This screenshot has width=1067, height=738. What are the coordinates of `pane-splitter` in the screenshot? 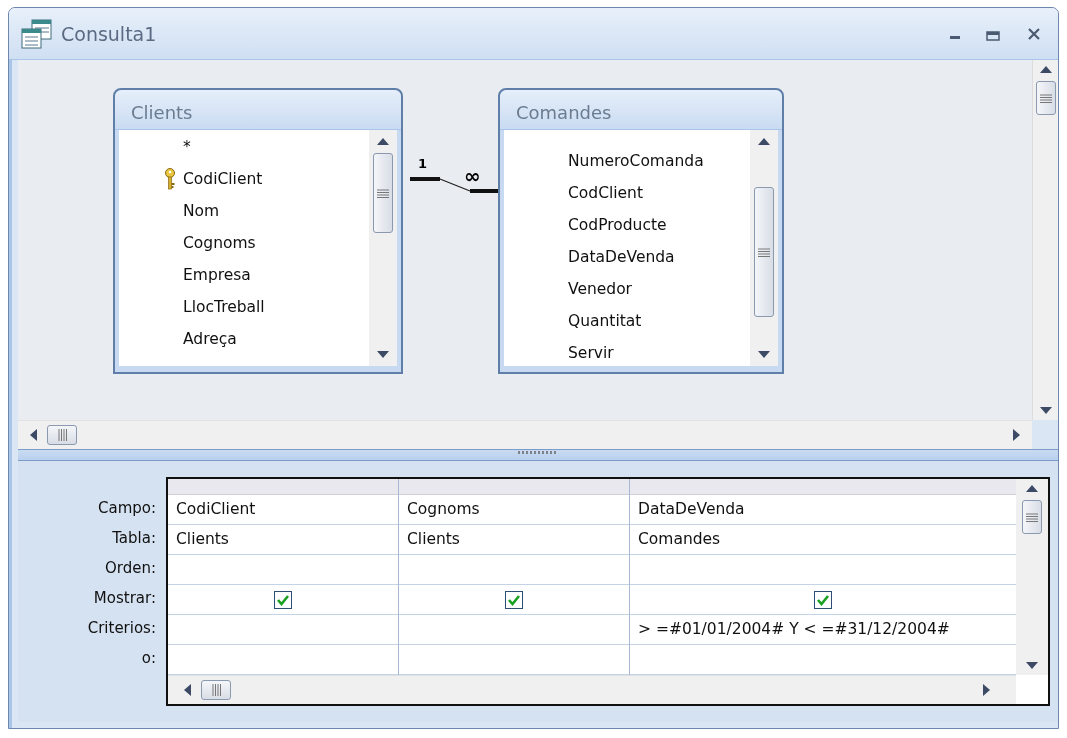 It's located at (538, 455).